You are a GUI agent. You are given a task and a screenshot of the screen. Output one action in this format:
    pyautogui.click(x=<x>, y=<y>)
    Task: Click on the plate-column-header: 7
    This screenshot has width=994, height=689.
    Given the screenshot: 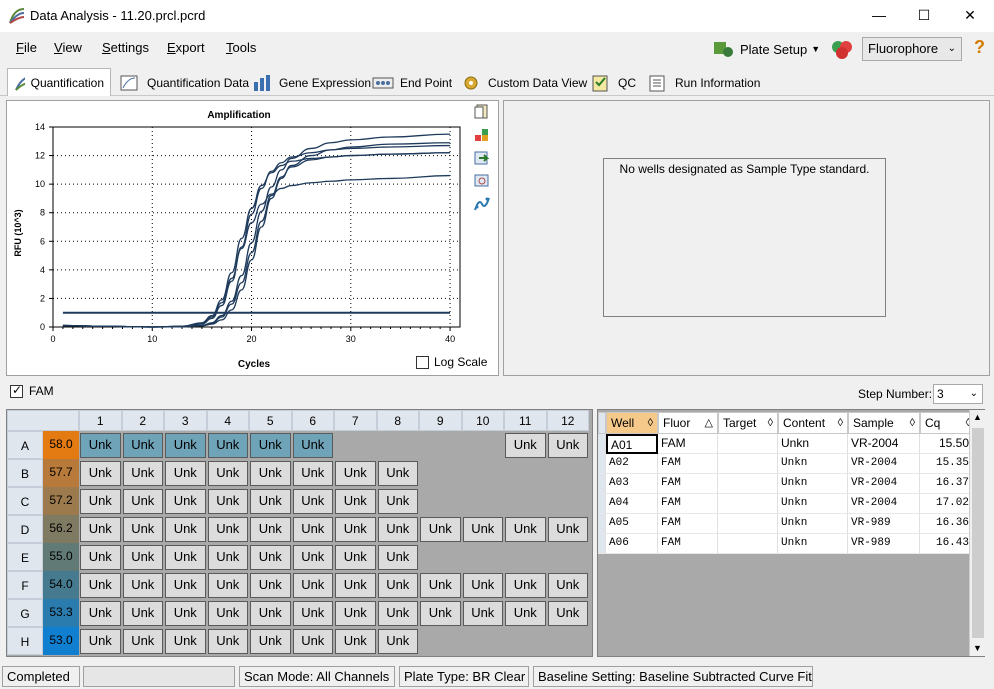 What is the action you would take?
    pyautogui.click(x=355, y=420)
    